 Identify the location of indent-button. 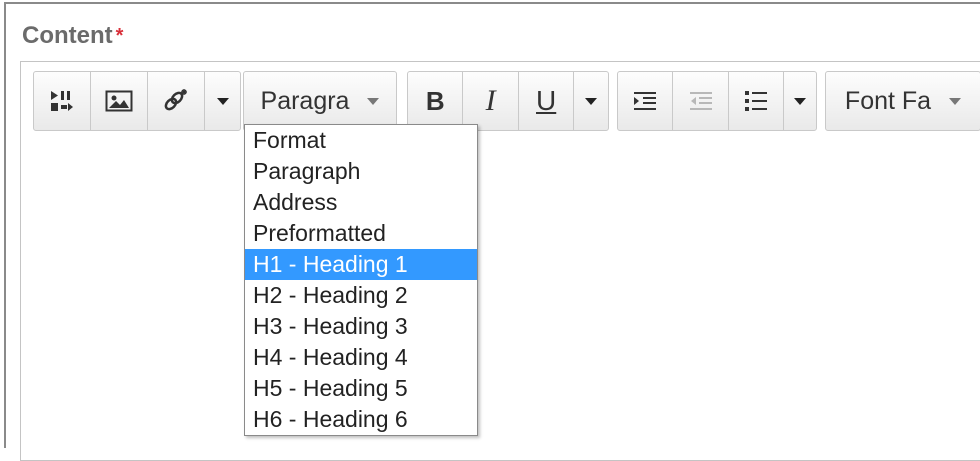
(646, 101).